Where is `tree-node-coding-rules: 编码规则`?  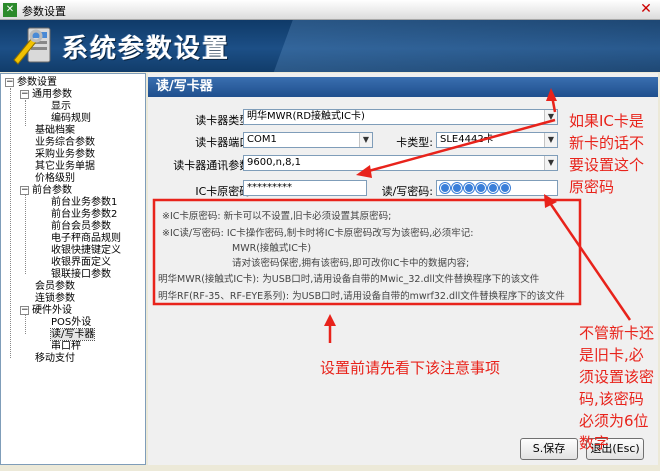 tree-node-coding-rules: 编码规则 is located at coordinates (71, 119).